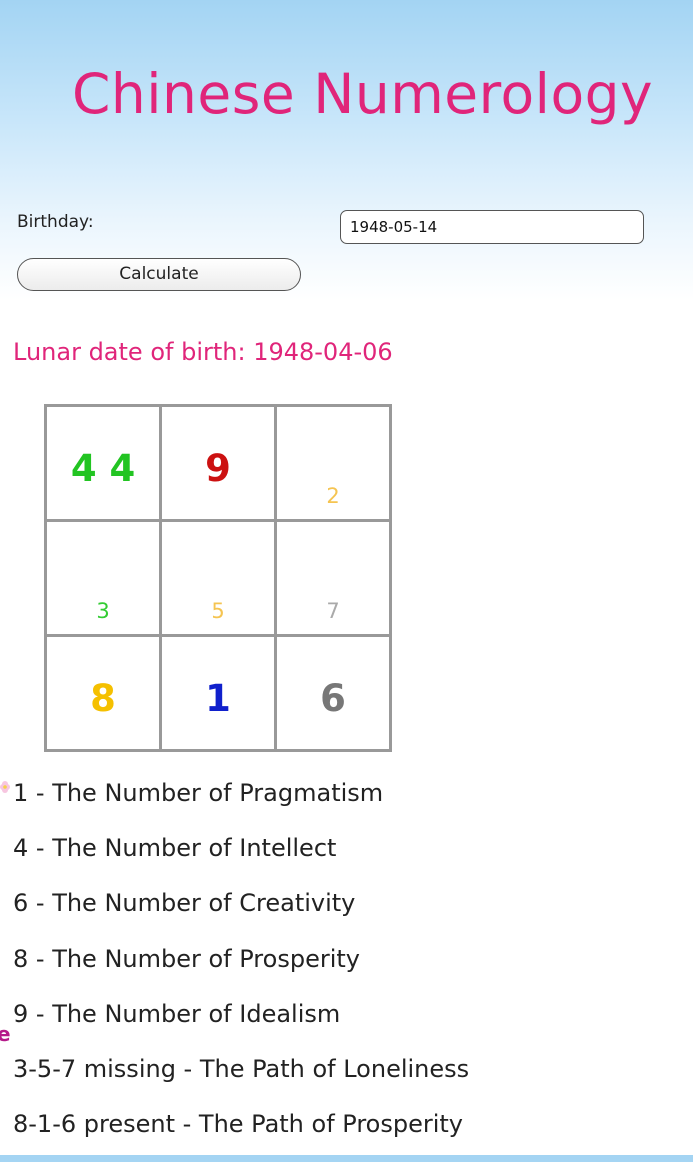  I want to click on grid-number-large: 9, so click(218, 468).